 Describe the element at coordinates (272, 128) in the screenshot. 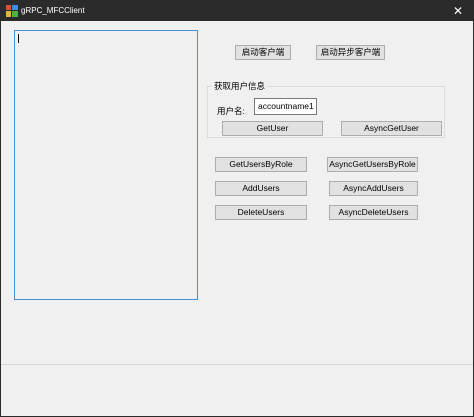

I see `get-user-button: GetUser` at that location.